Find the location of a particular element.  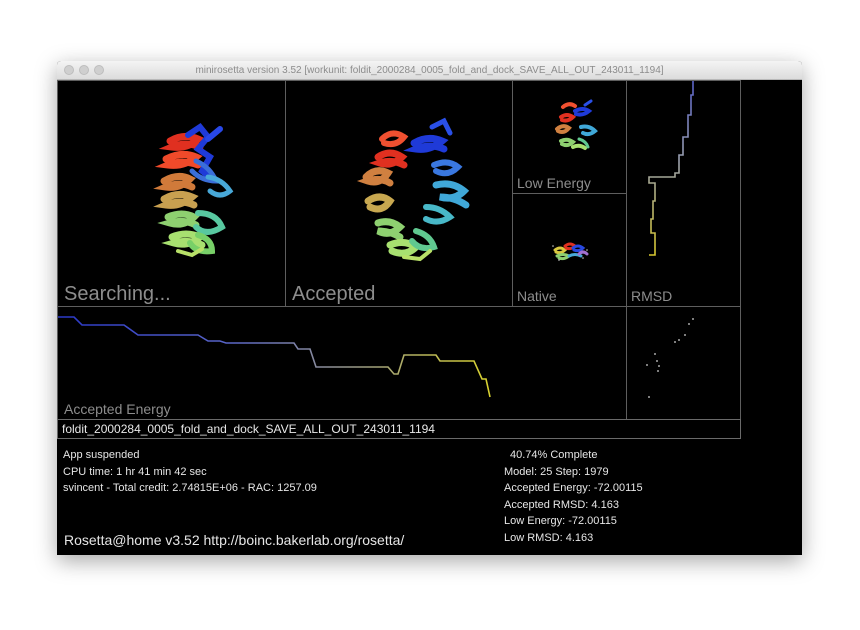

energy-rmsd-scatter is located at coordinates (670, 358).